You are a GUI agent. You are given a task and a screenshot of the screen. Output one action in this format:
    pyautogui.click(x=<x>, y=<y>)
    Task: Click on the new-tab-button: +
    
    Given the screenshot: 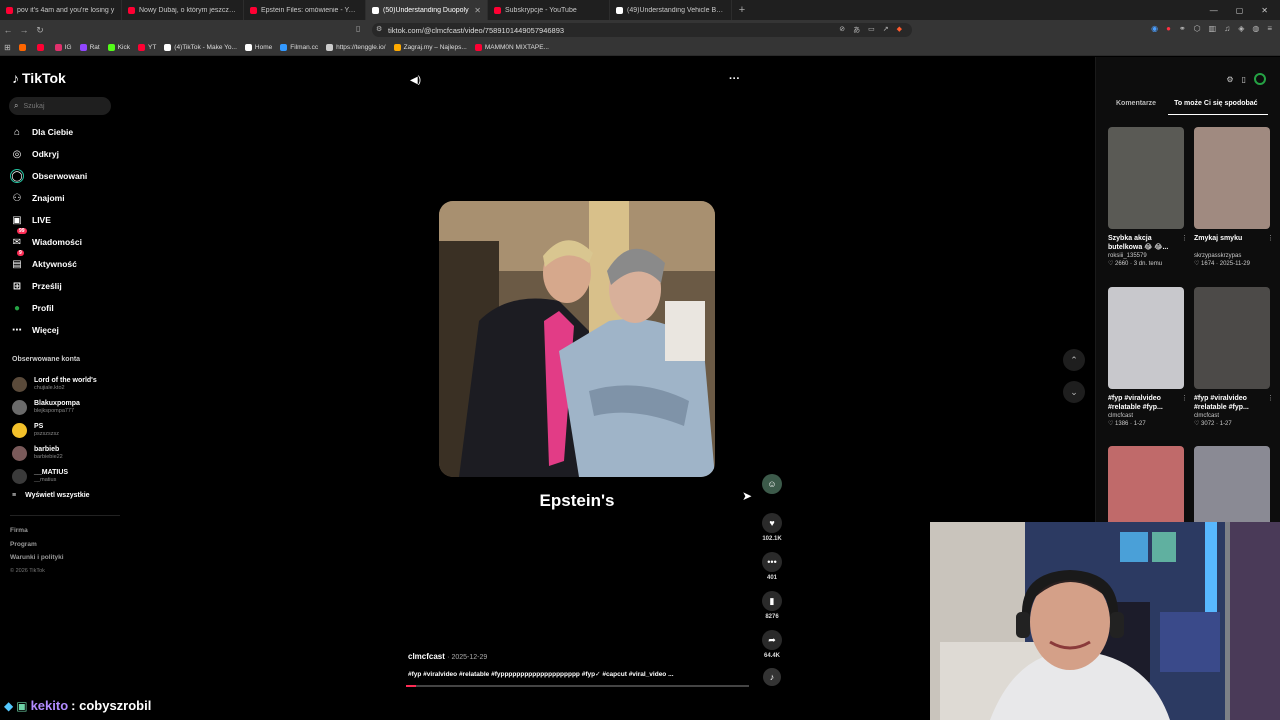 What is the action you would take?
    pyautogui.click(x=742, y=10)
    